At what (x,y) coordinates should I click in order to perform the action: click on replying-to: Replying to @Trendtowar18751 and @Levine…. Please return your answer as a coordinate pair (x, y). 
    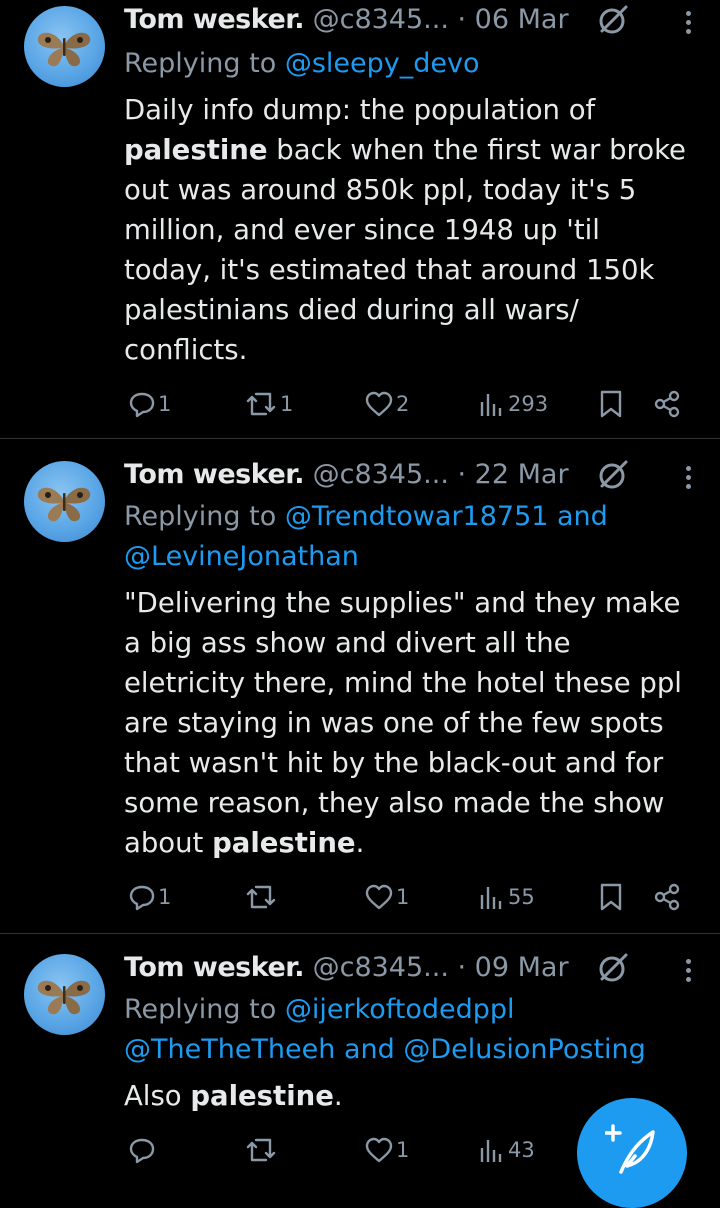
    Looking at the image, I should click on (412, 537).